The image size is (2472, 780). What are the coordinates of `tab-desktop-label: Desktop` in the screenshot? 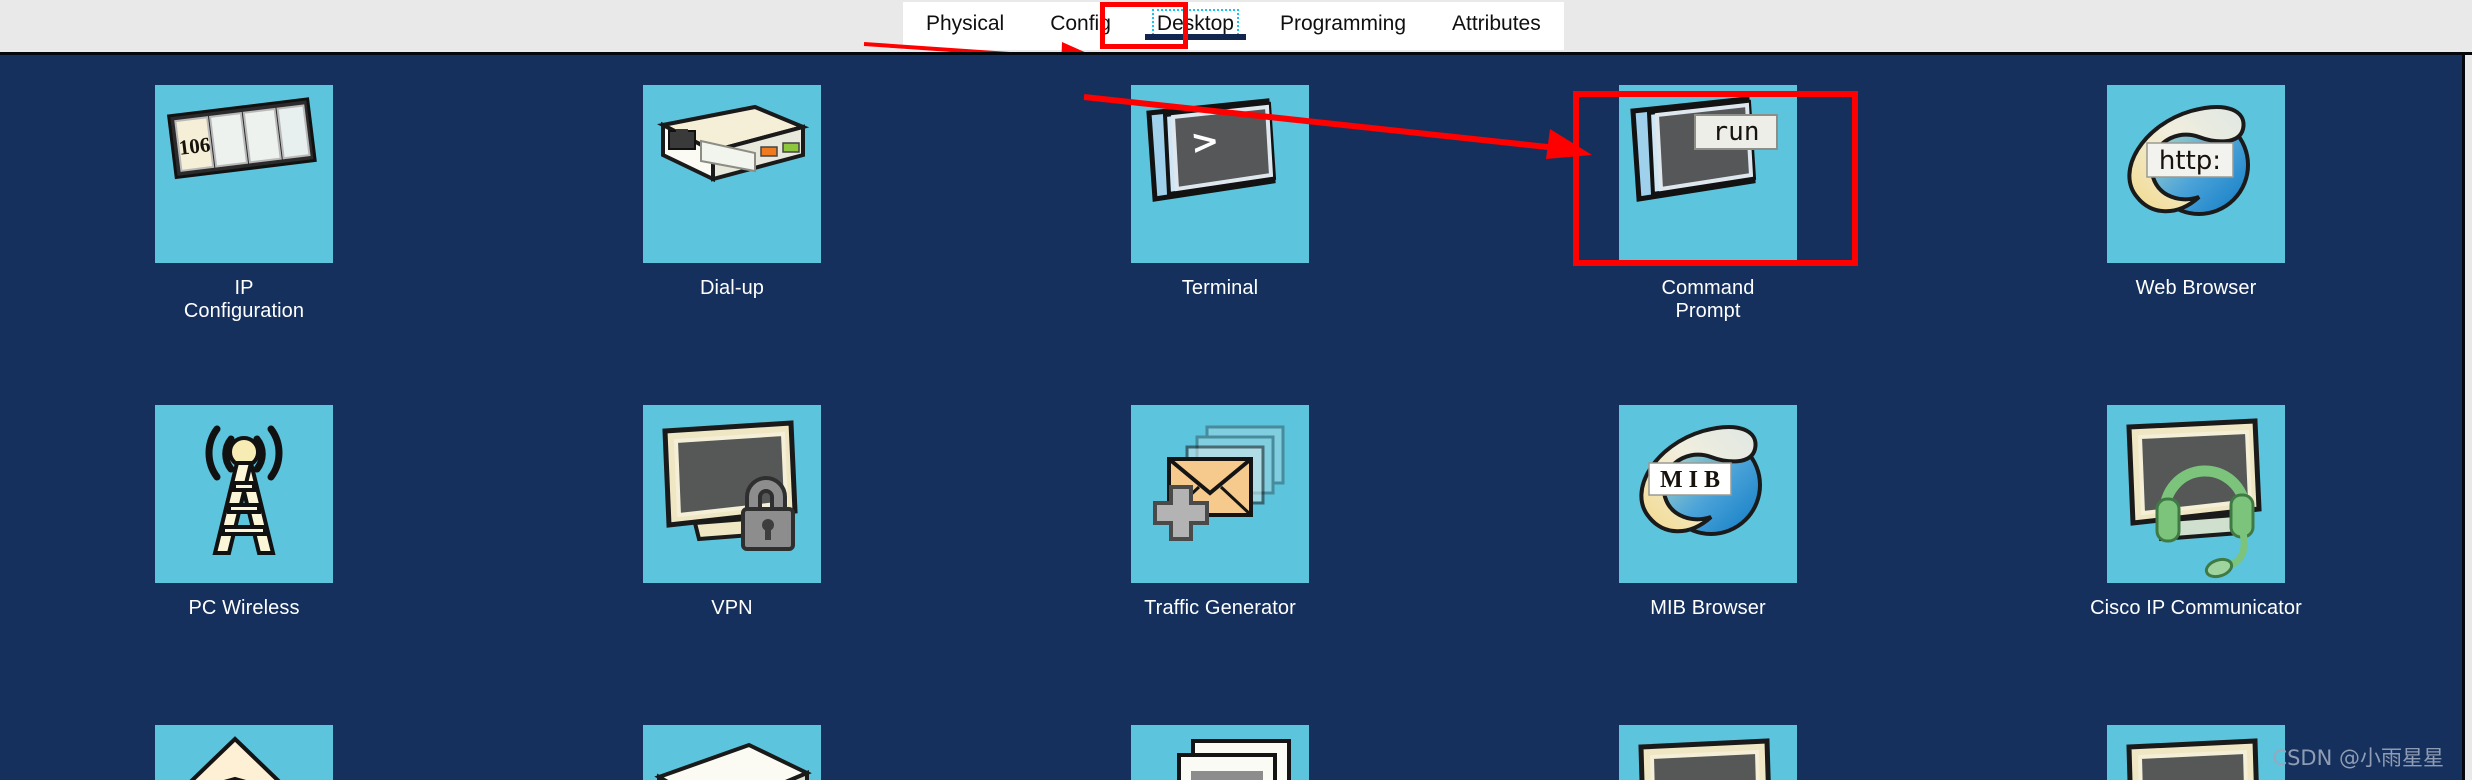 It's located at (1195, 24).